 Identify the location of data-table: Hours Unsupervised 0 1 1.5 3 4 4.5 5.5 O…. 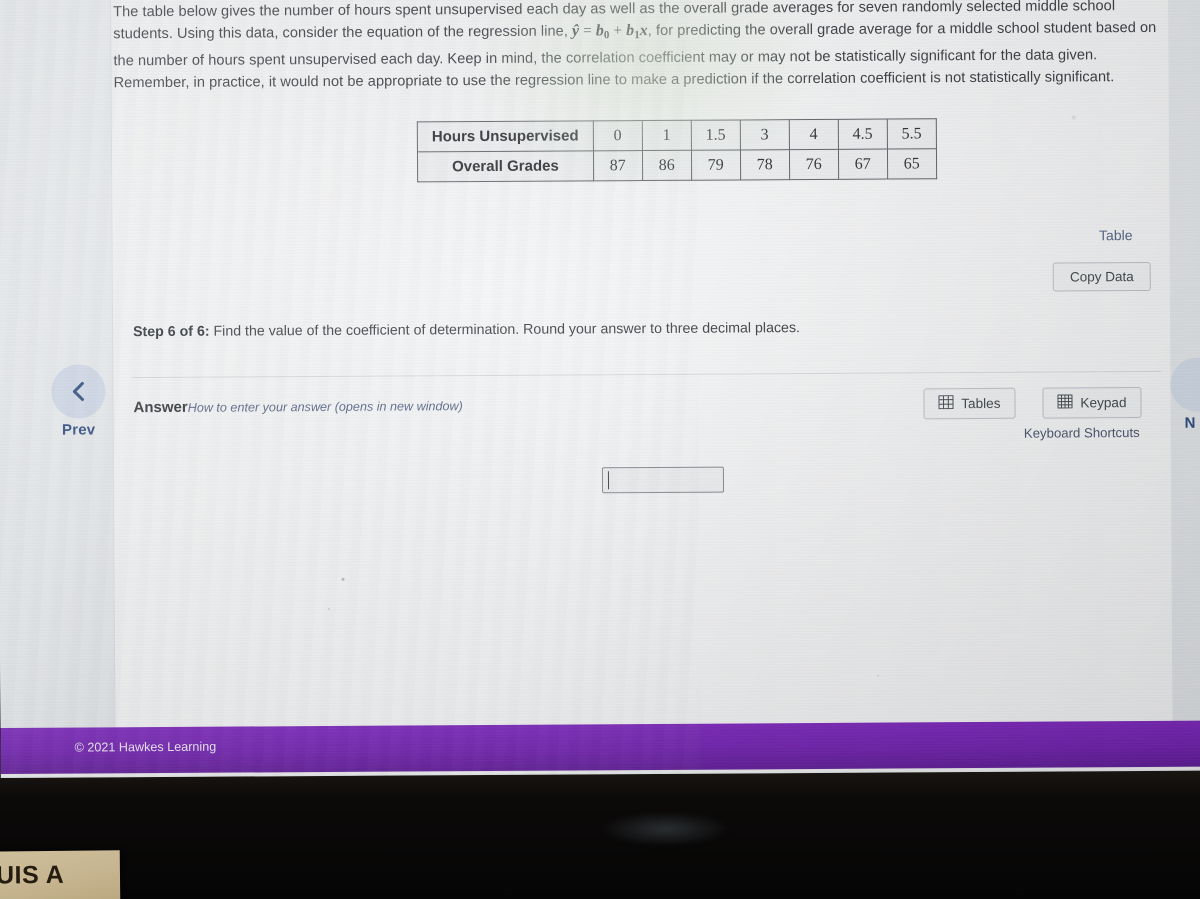
(676, 150).